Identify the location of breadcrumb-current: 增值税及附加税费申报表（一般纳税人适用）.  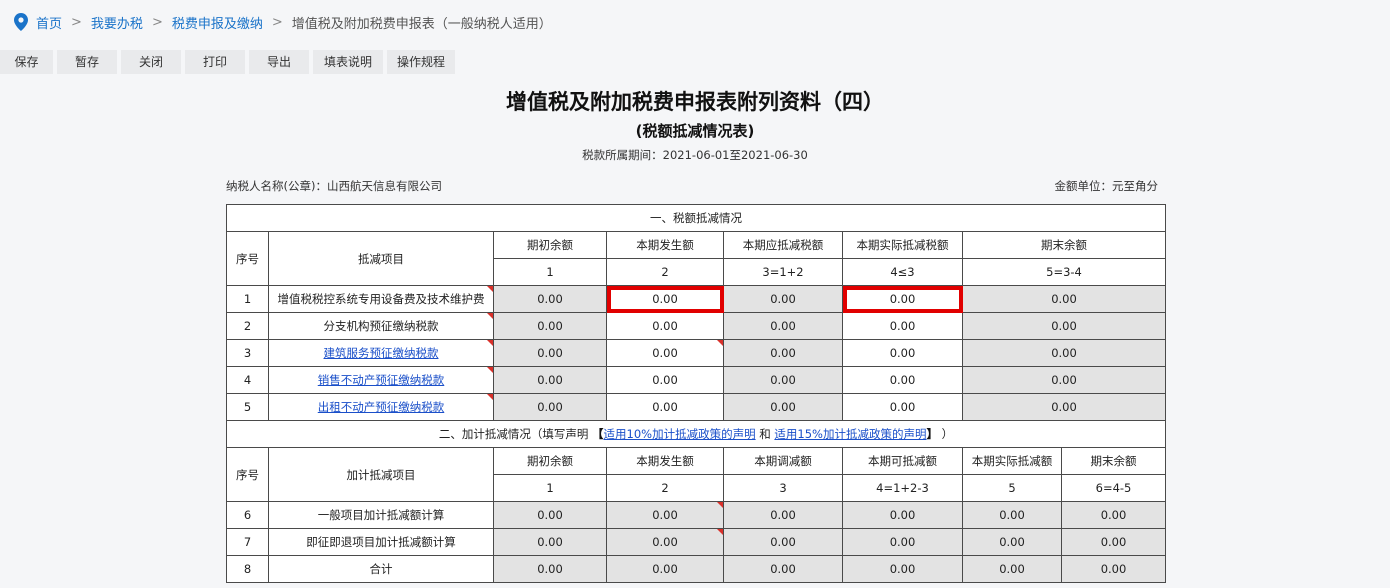
(421, 24).